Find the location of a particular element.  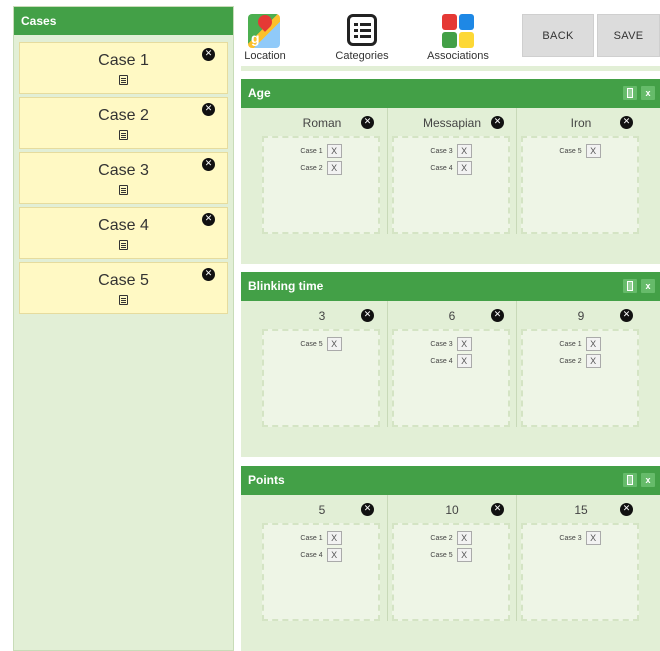

dropzone: Case 1X Case 4X is located at coordinates (321, 572).